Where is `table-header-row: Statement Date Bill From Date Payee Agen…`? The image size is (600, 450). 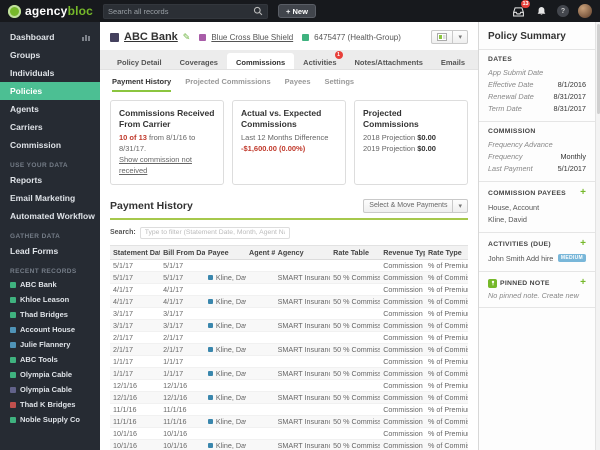
table-header-row: Statement Date Bill From Date Payee Agen… is located at coordinates (289, 252).